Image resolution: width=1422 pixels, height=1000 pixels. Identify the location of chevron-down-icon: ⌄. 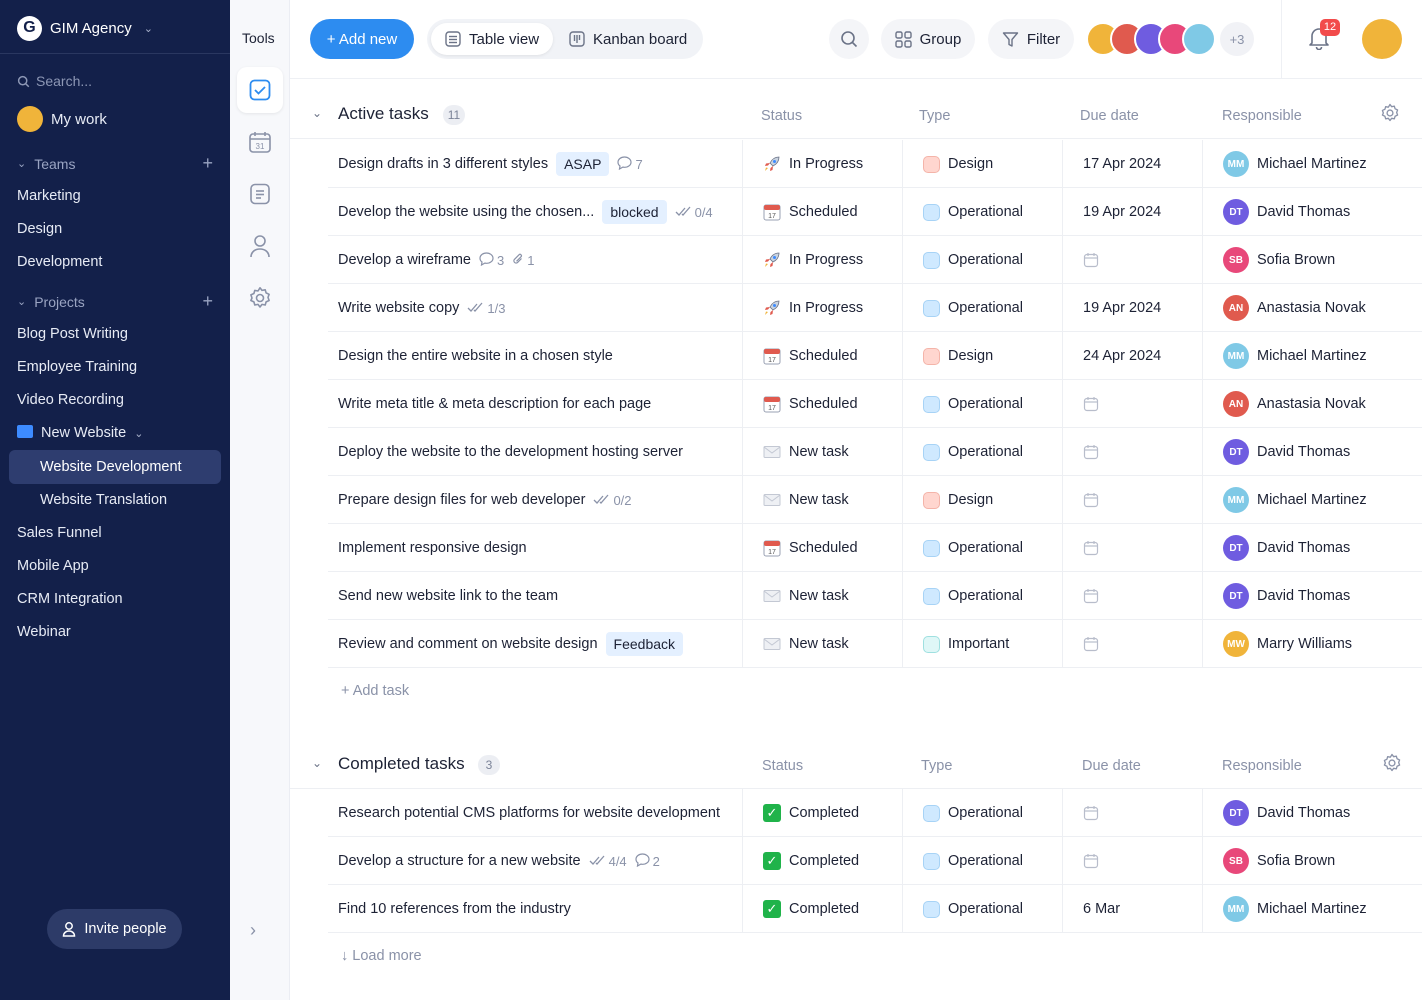
(317, 763).